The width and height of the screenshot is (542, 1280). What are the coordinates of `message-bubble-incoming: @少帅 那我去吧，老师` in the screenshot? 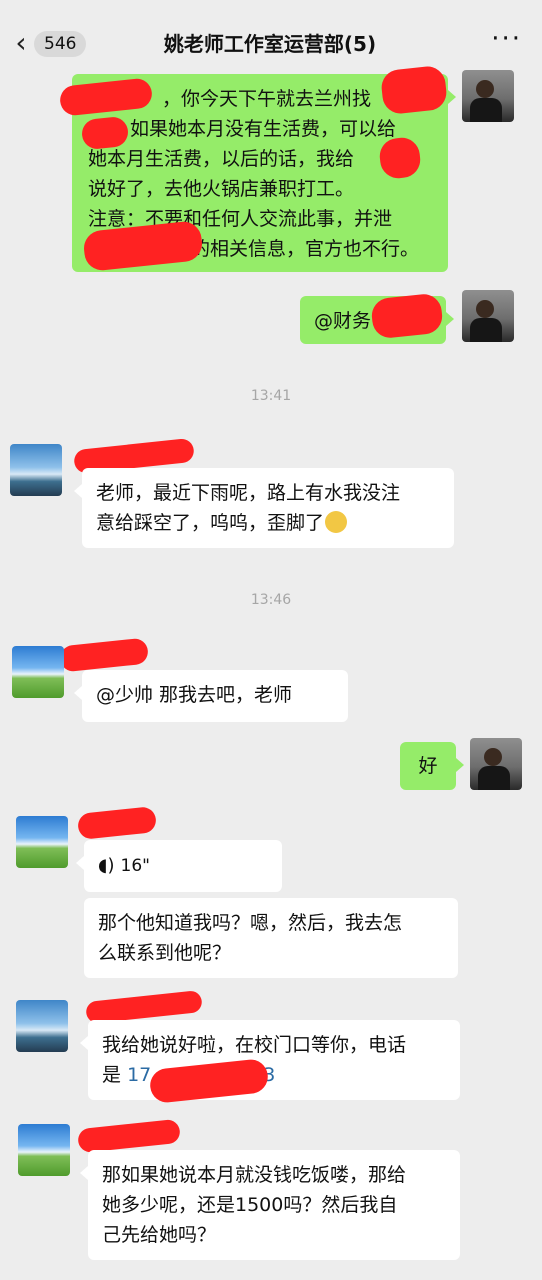 It's located at (211, 696).